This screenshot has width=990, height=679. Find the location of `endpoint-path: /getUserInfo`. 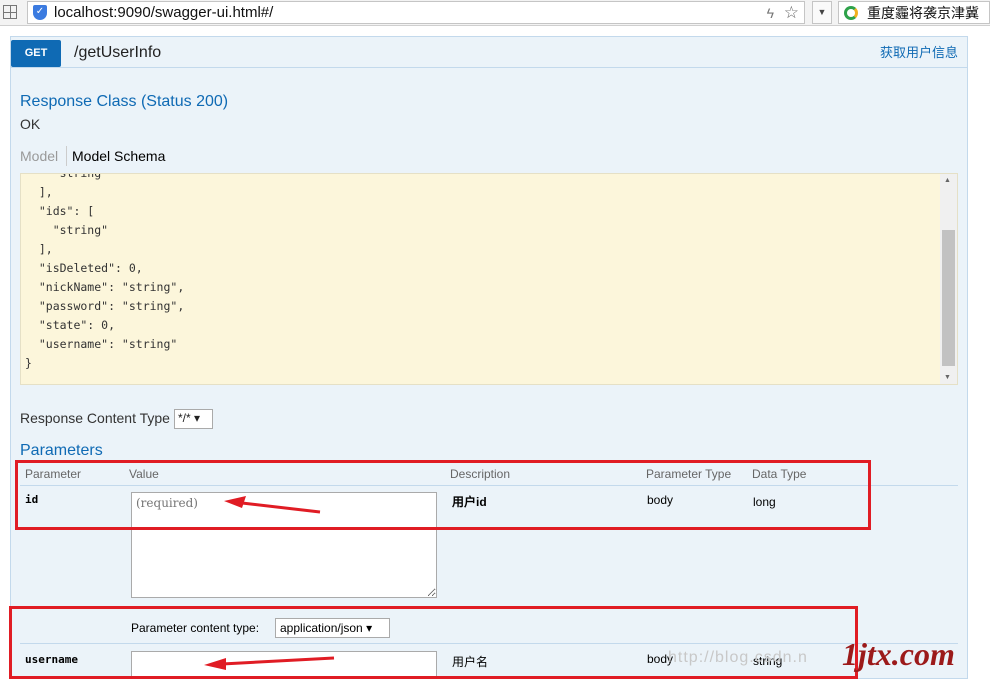

endpoint-path: /getUserInfo is located at coordinates (117, 53).